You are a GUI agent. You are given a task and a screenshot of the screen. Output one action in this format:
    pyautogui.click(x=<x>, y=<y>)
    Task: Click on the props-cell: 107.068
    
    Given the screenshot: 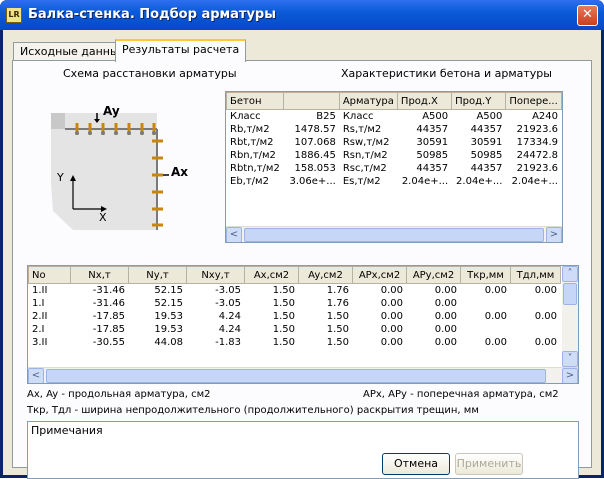 What is the action you would take?
    pyautogui.click(x=311, y=142)
    